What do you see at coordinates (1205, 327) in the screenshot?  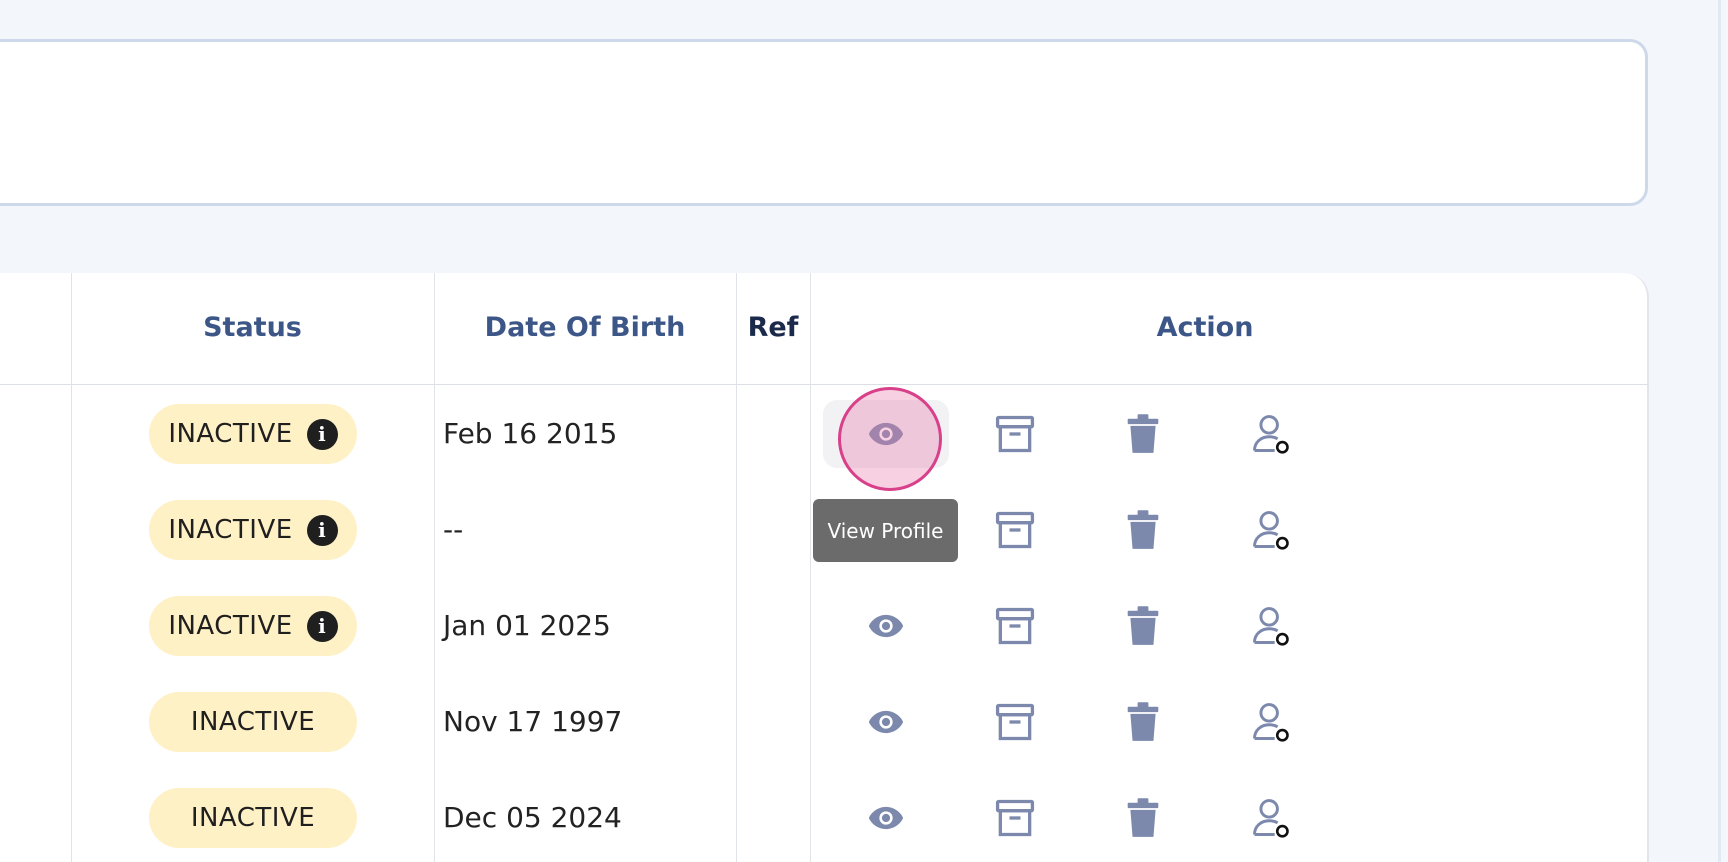 I see `column-header-action: Action` at bounding box center [1205, 327].